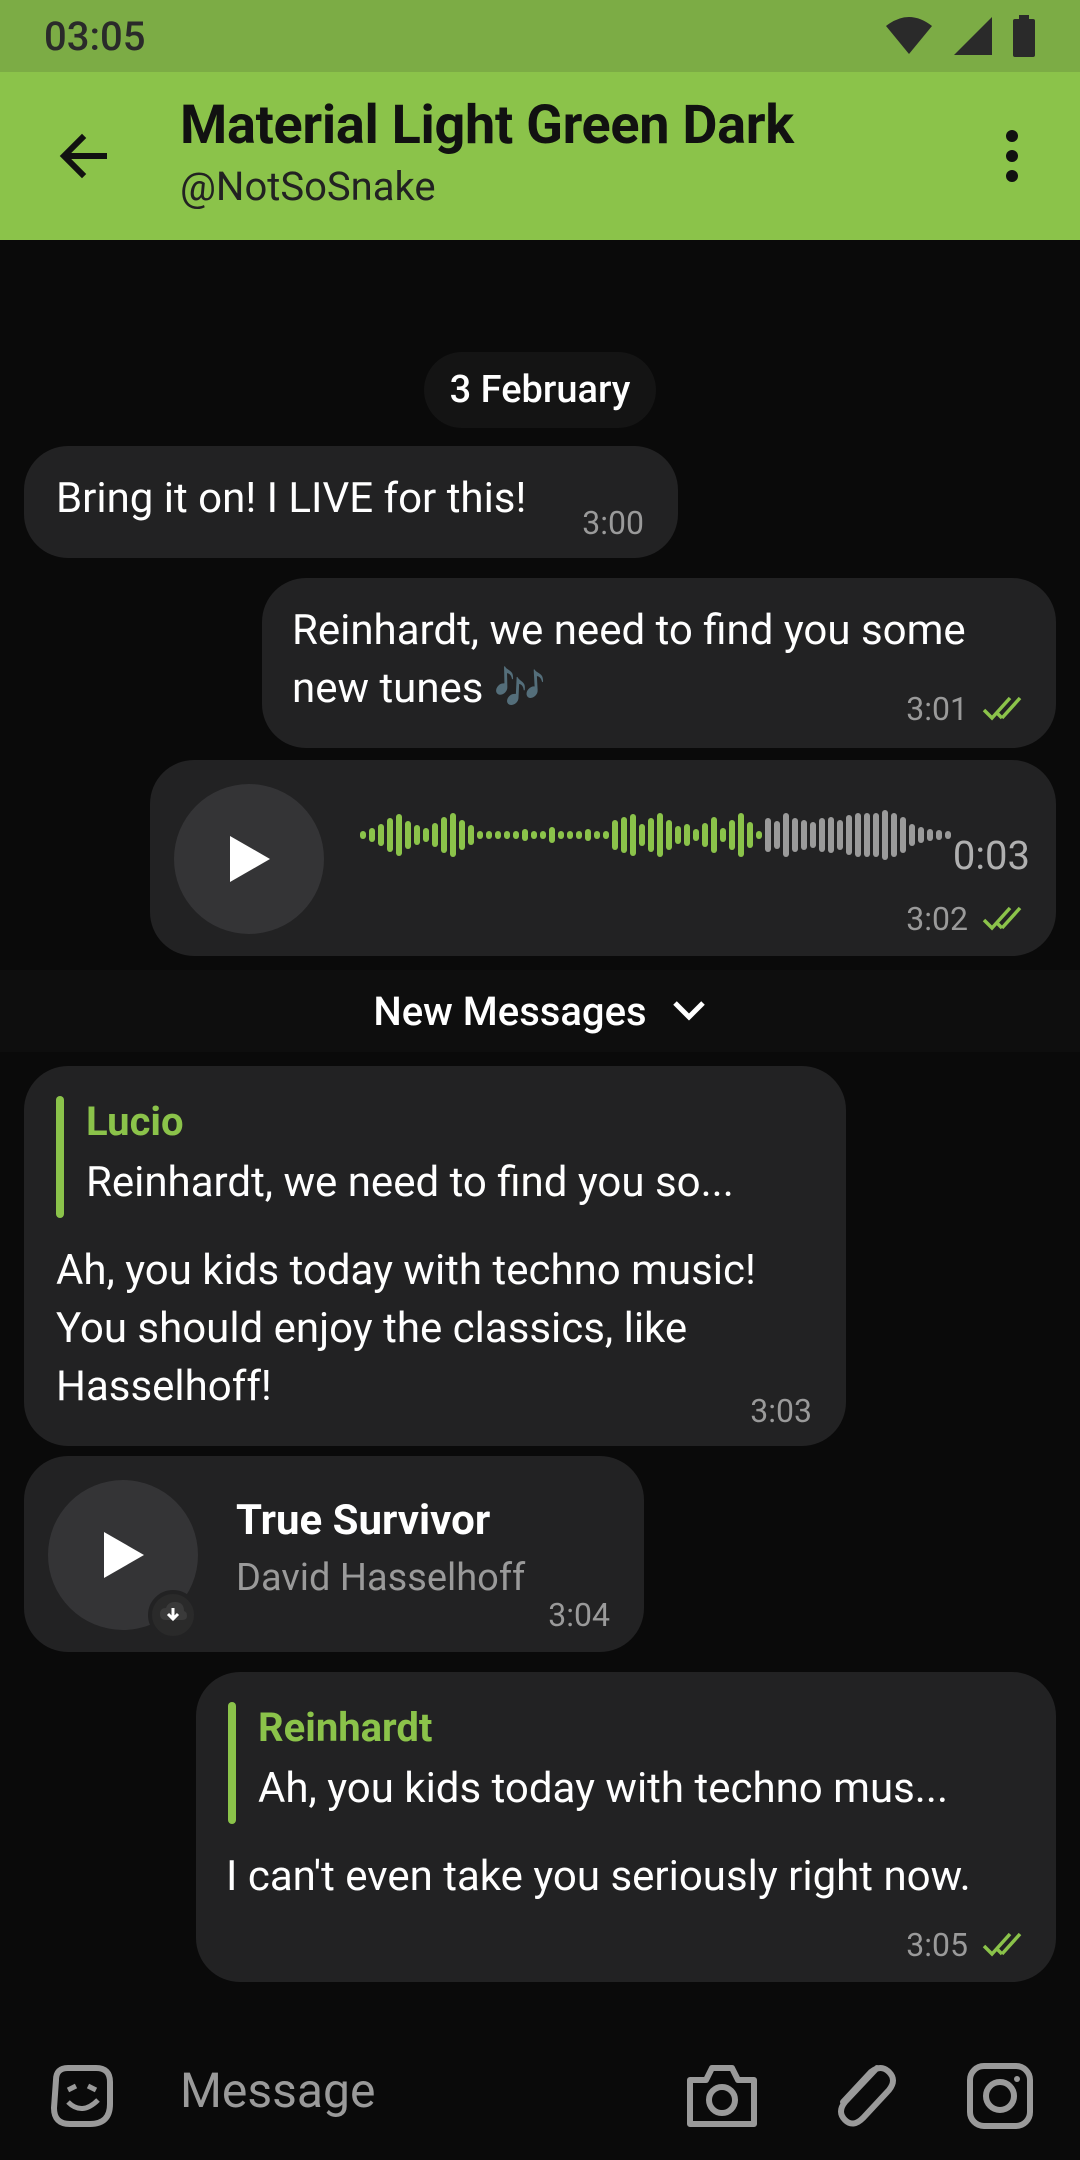 This screenshot has height=2160, width=1080. I want to click on emoji-button, so click(82, 2096).